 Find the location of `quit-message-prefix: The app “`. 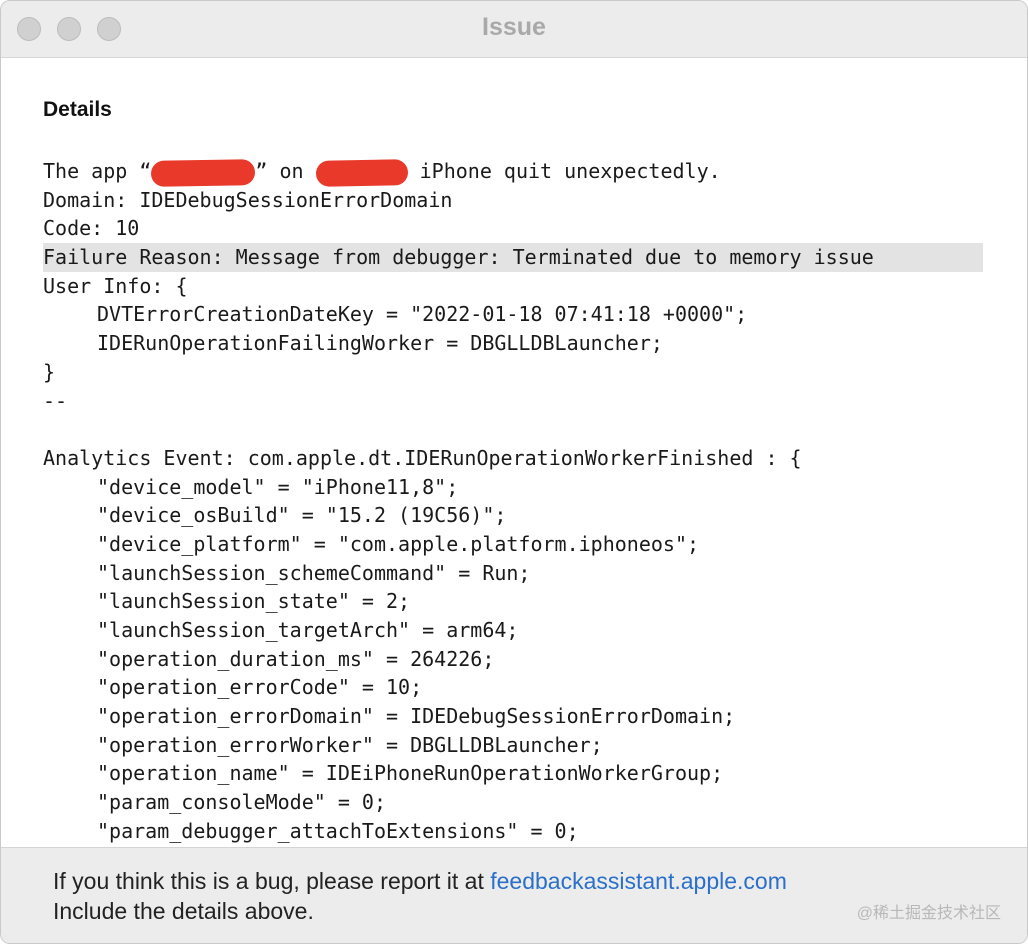

quit-message-prefix: The app “ is located at coordinates (97, 171).